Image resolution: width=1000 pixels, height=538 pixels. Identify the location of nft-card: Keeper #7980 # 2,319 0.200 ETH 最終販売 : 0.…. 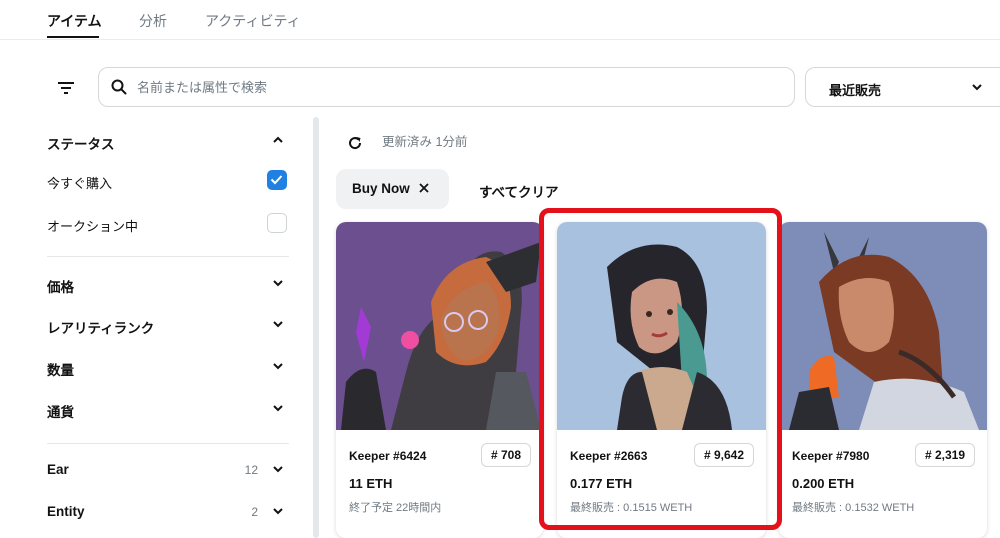
(883, 380).